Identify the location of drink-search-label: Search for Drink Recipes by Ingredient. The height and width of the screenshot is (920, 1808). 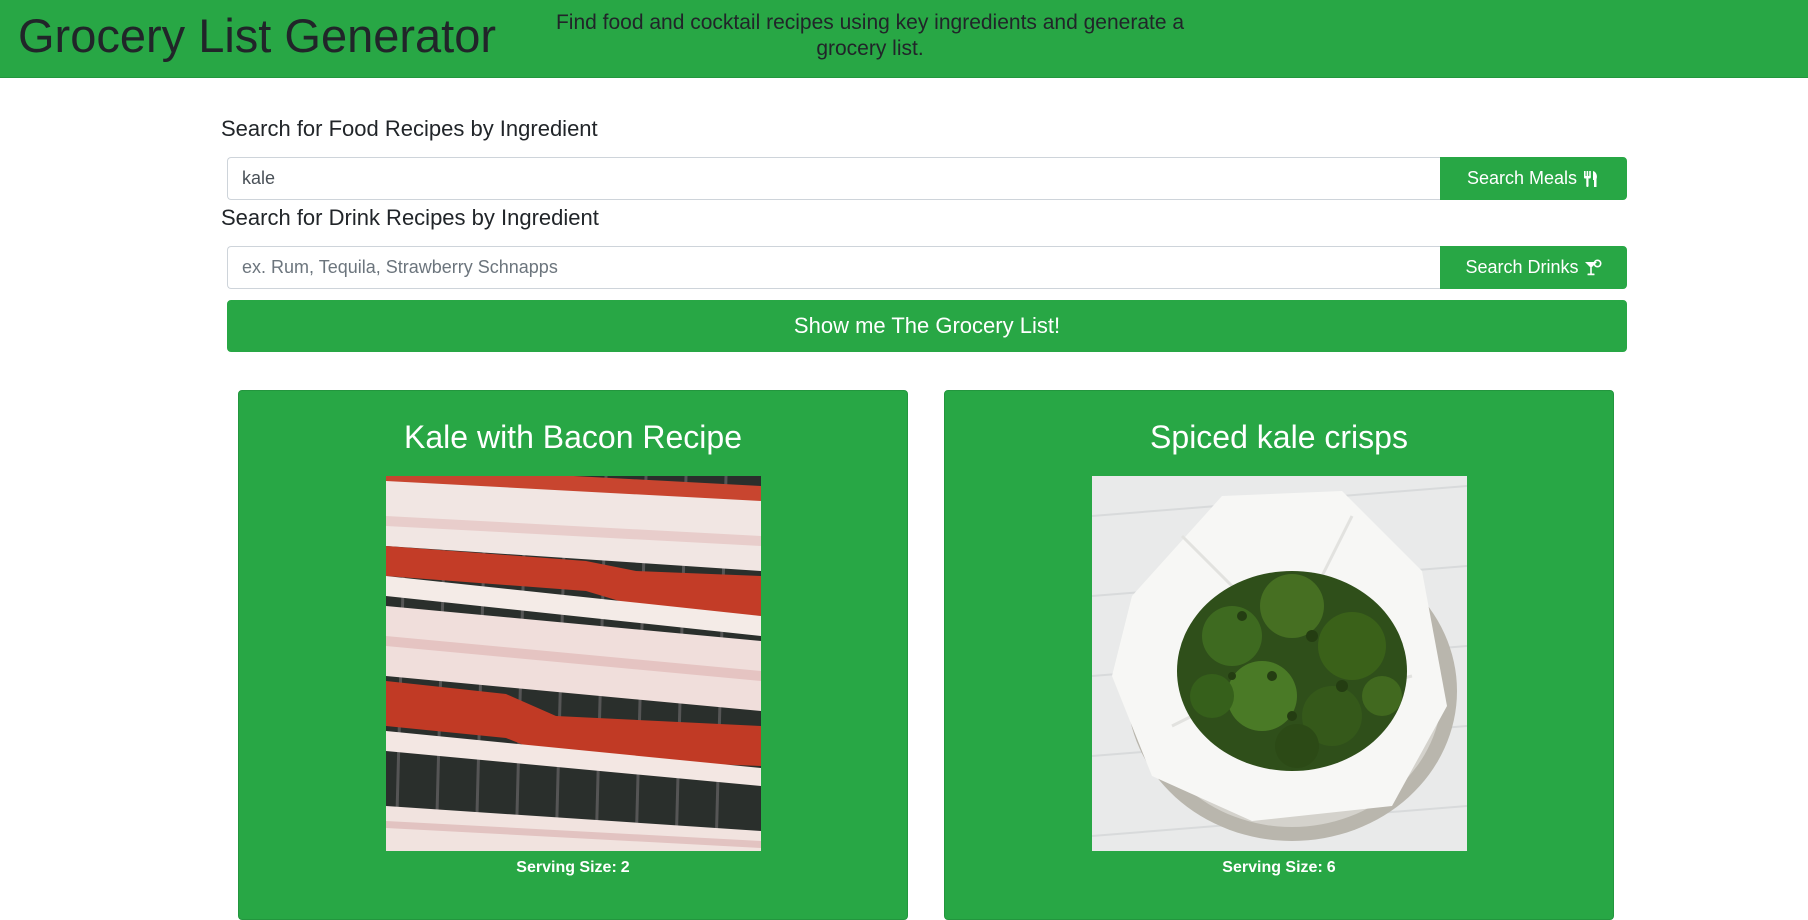
(410, 217).